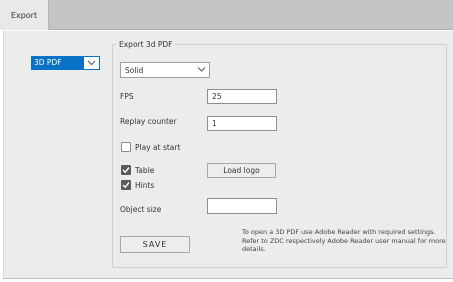 This screenshot has width=453, height=282. I want to click on render-mode-select: Solid, so click(165, 70).